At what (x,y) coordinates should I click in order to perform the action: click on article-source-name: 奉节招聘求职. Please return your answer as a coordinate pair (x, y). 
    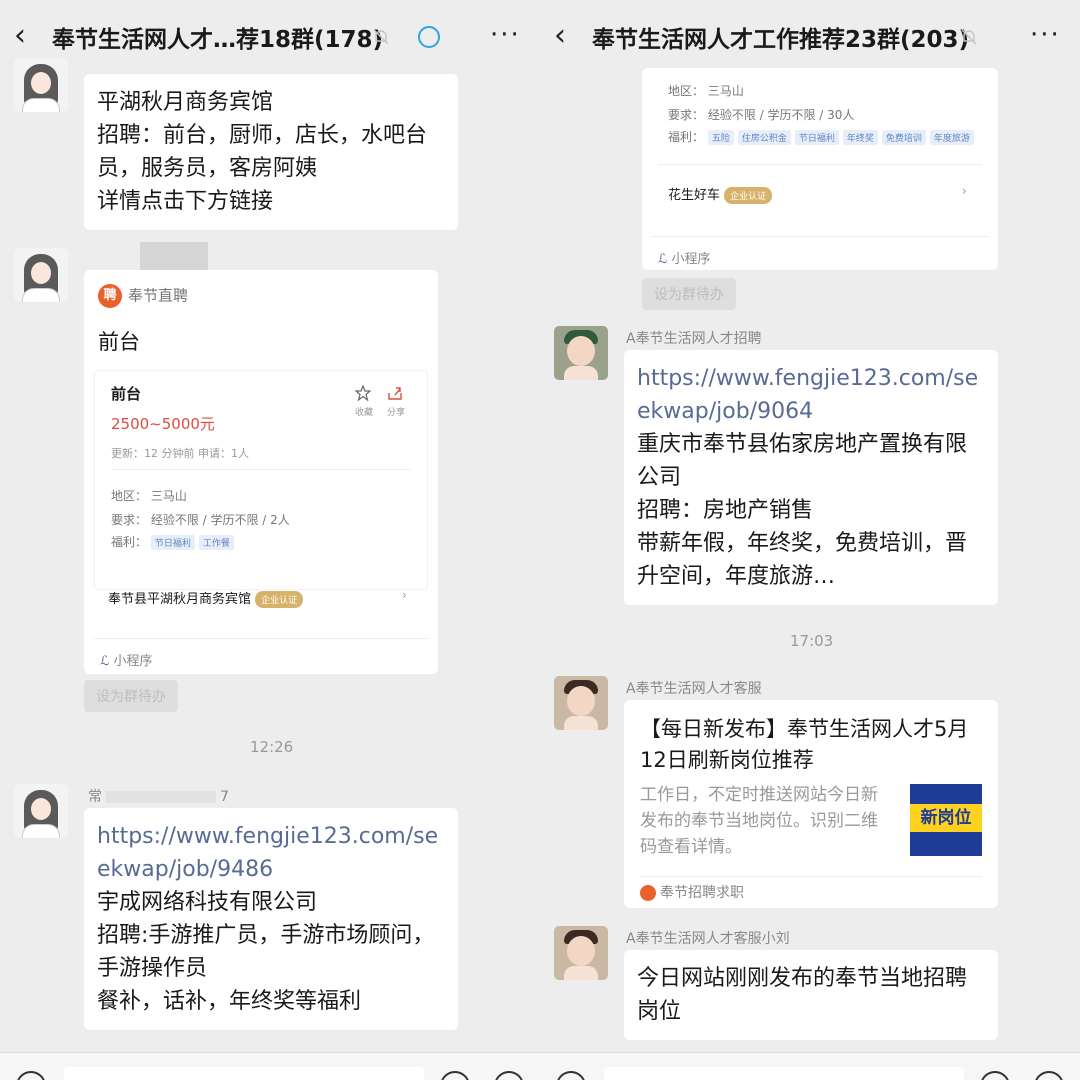
    Looking at the image, I should click on (702, 893).